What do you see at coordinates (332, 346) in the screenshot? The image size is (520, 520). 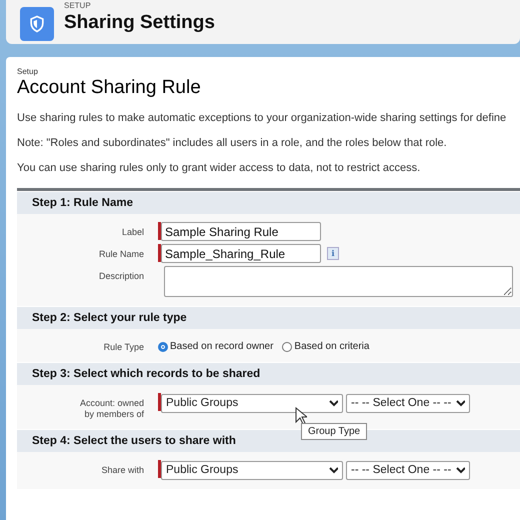 I see `radio-label: Based on criteria` at bounding box center [332, 346].